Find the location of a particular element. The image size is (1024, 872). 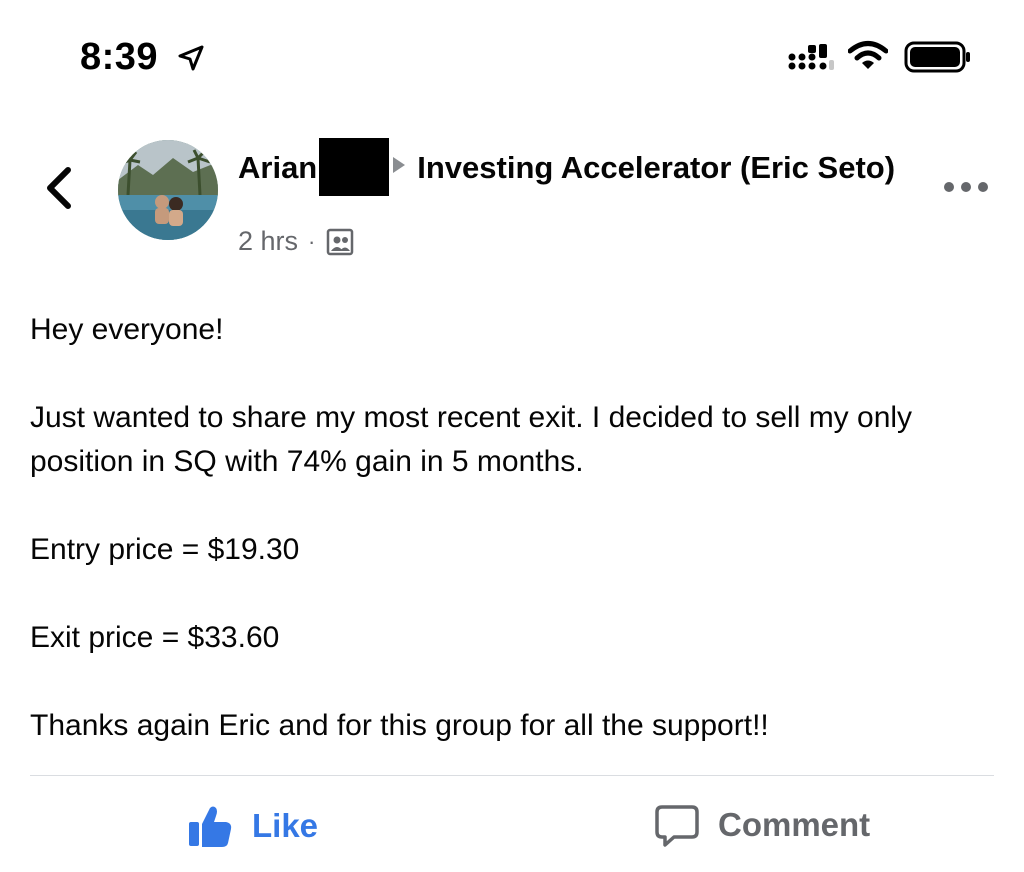

like-button: Like is located at coordinates (252, 826).